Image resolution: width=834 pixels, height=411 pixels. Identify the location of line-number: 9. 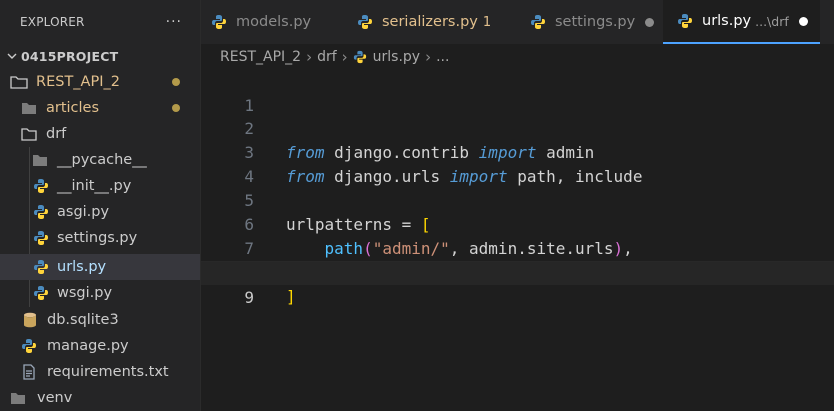
(249, 297).